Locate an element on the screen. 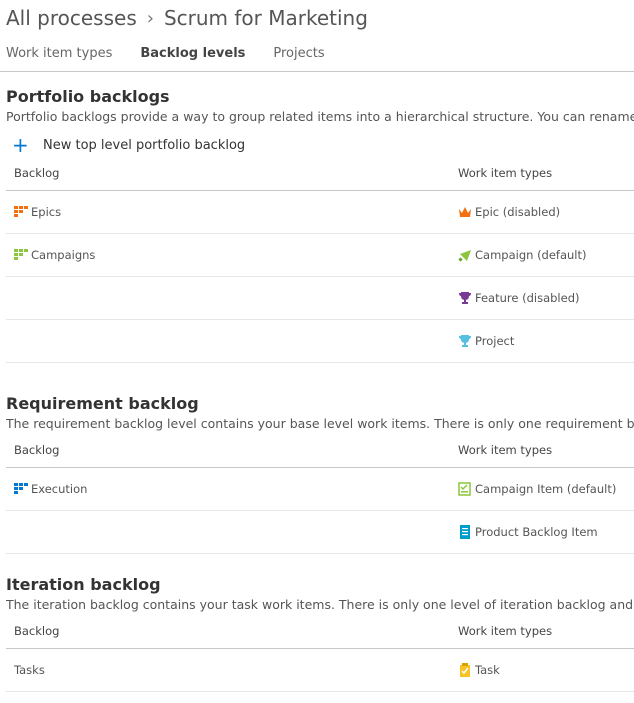 Image resolution: width=634 pixels, height=703 pixels. tabs-divider is located at coordinates (317, 71).